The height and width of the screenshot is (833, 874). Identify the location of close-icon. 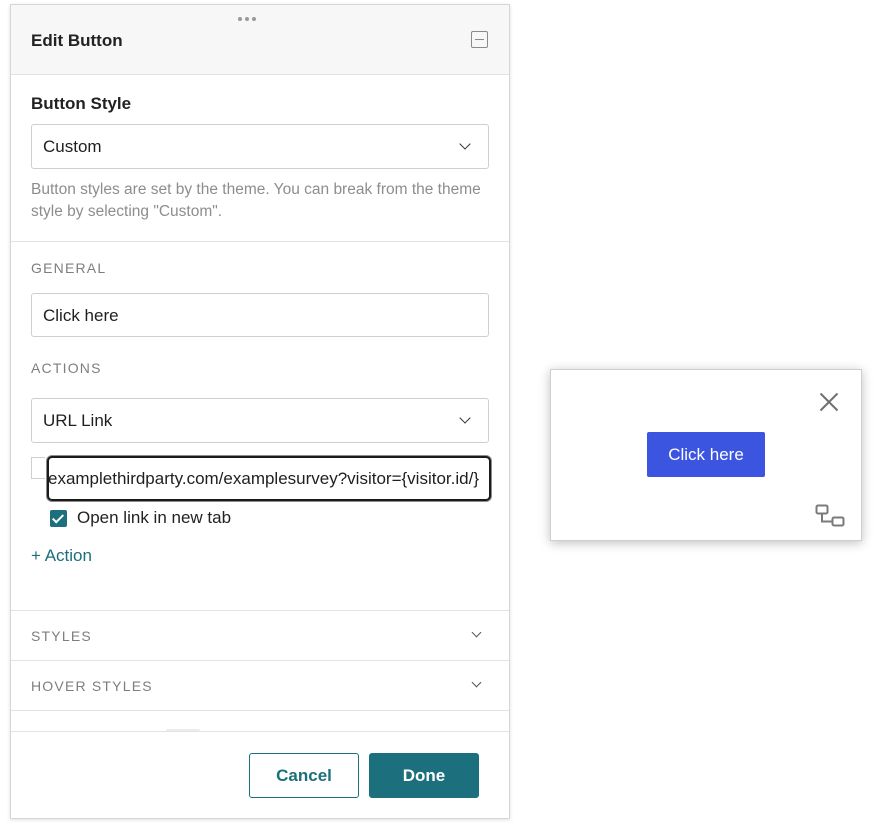
(829, 402).